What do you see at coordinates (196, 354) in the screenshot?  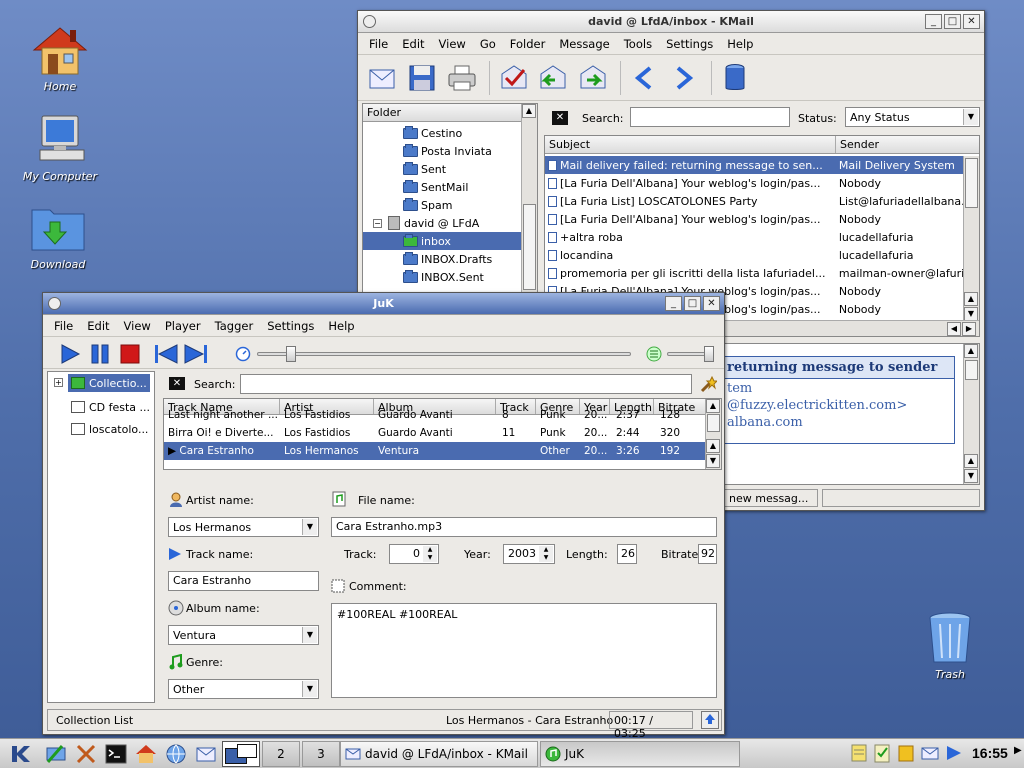 I see `next-track-icon` at bounding box center [196, 354].